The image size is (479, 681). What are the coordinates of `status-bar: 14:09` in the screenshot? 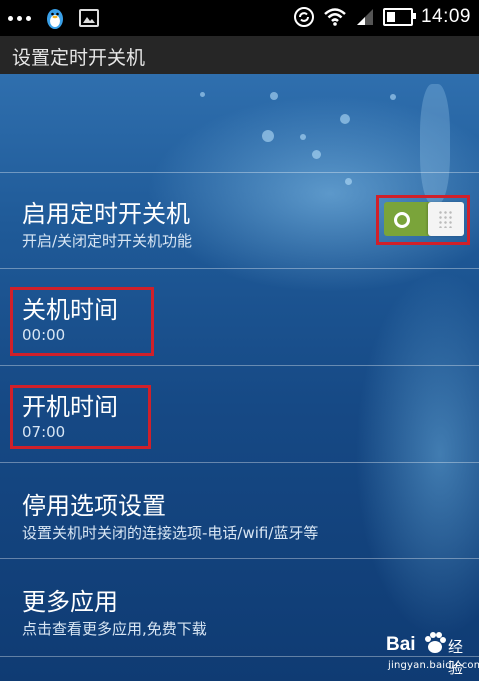 It's located at (239, 18).